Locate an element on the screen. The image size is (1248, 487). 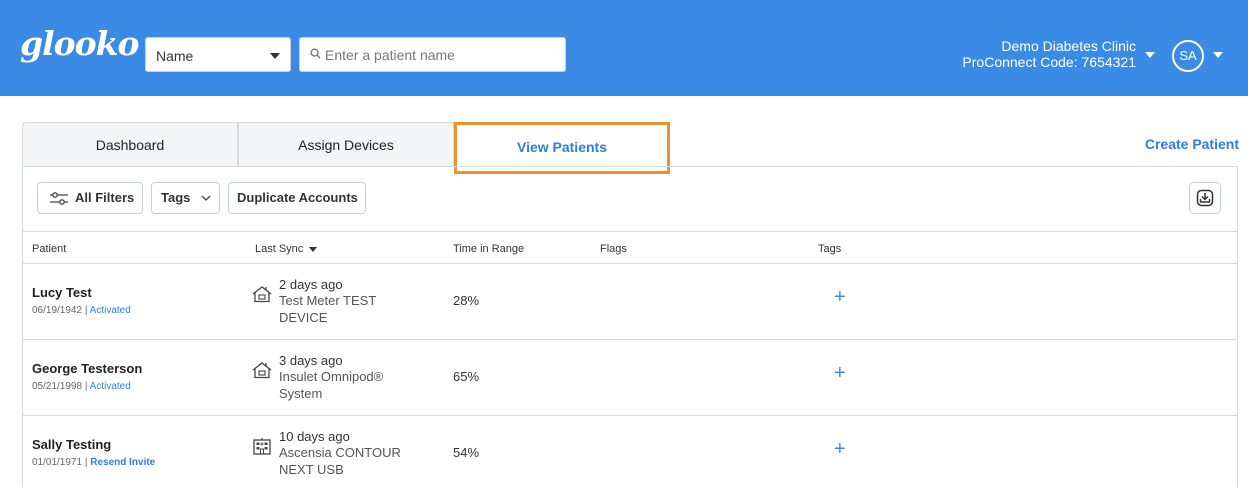
all-filters-label: All Filters is located at coordinates (105, 197).